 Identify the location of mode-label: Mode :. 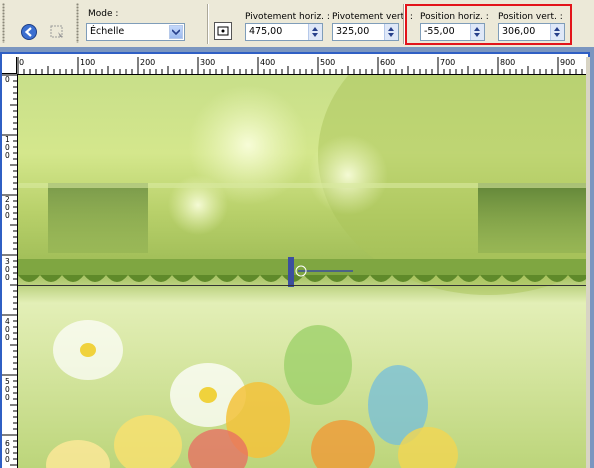
(103, 14).